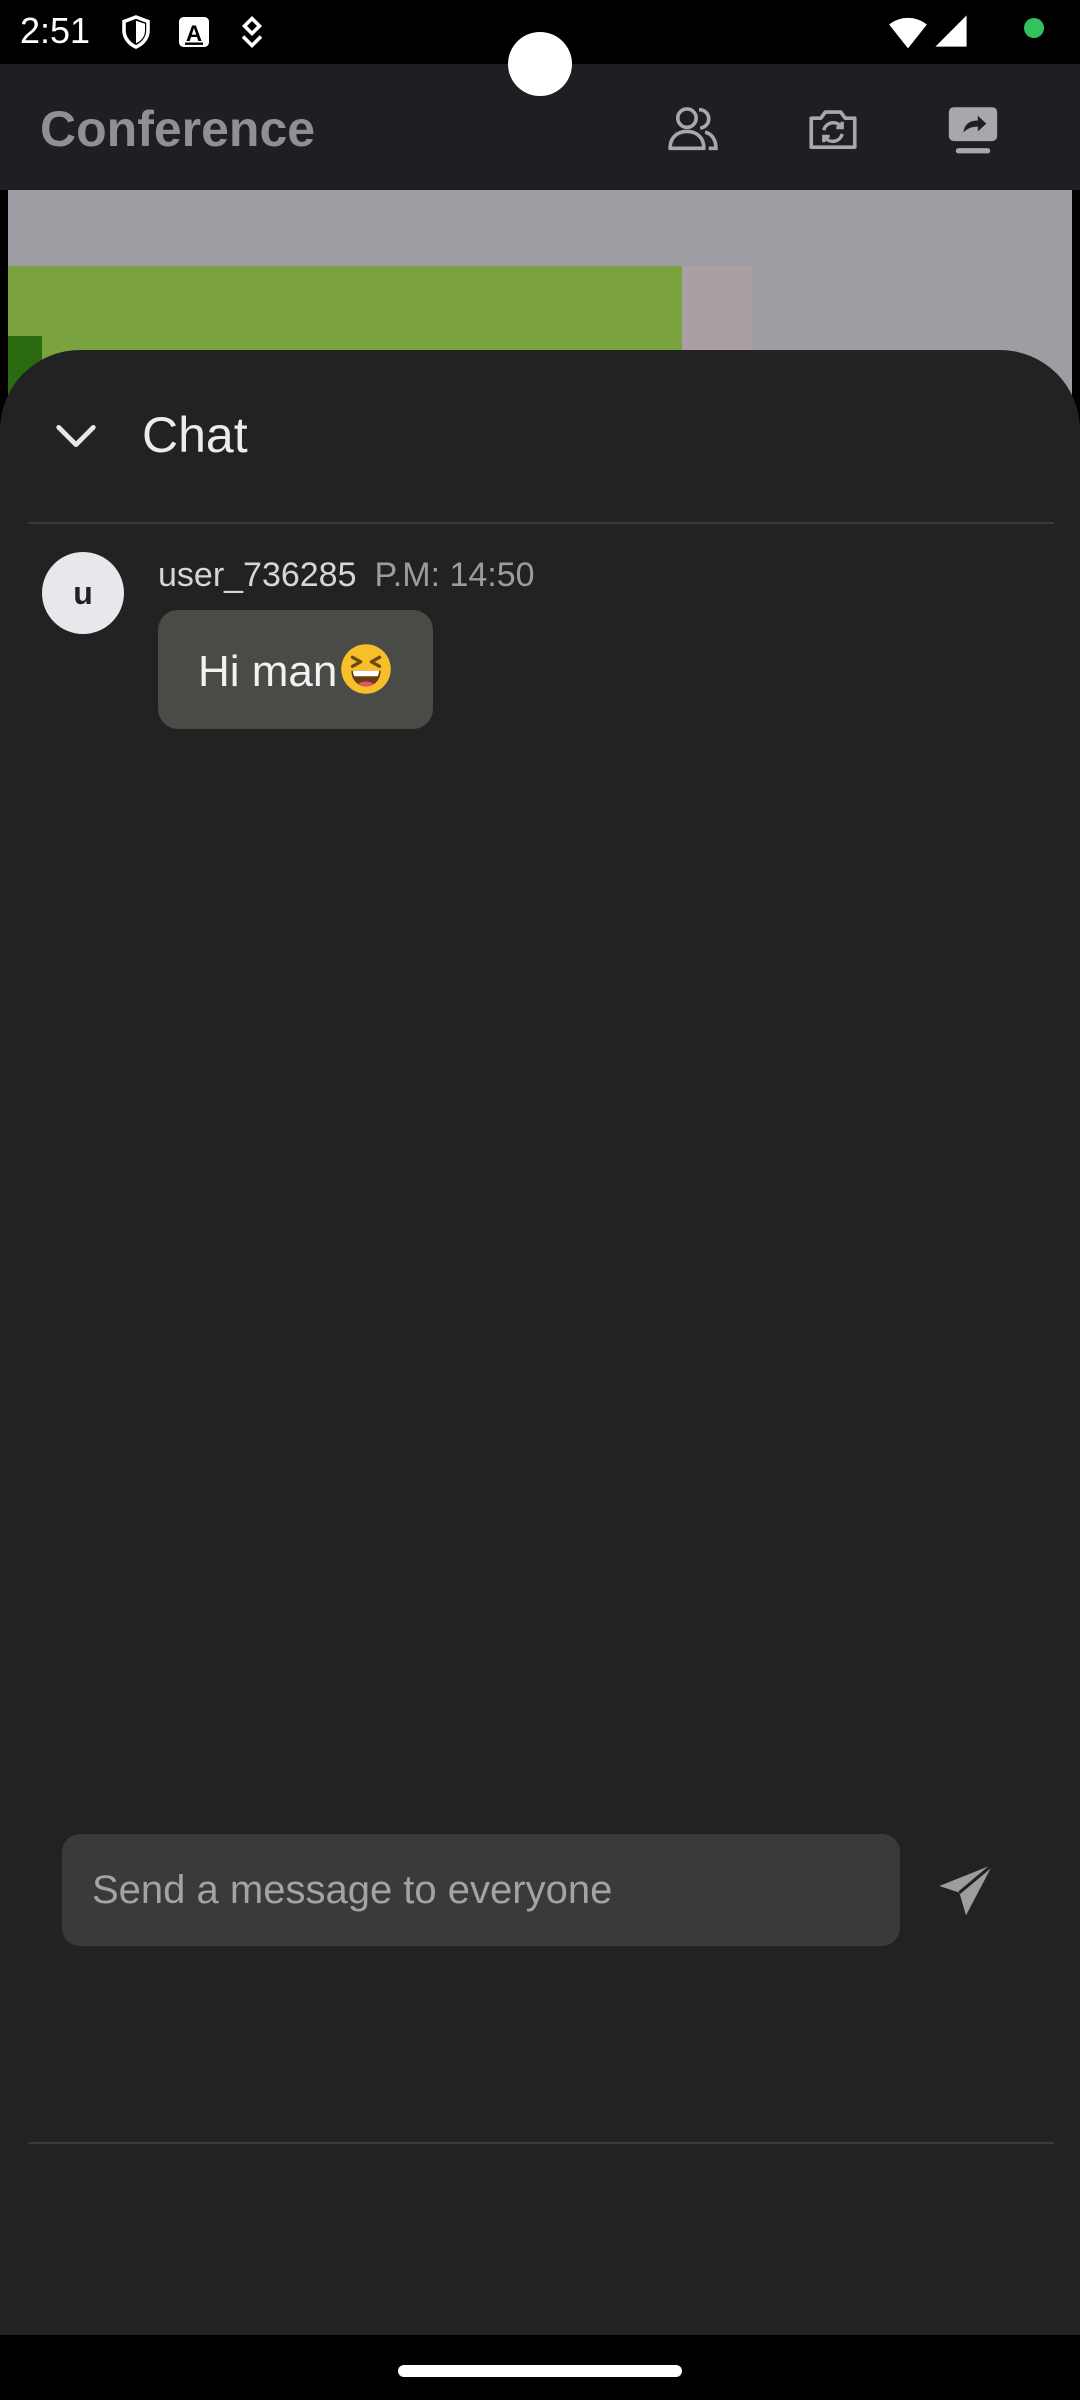 This screenshot has height=2400, width=1080. I want to click on a-badge-icon: A, so click(194, 32).